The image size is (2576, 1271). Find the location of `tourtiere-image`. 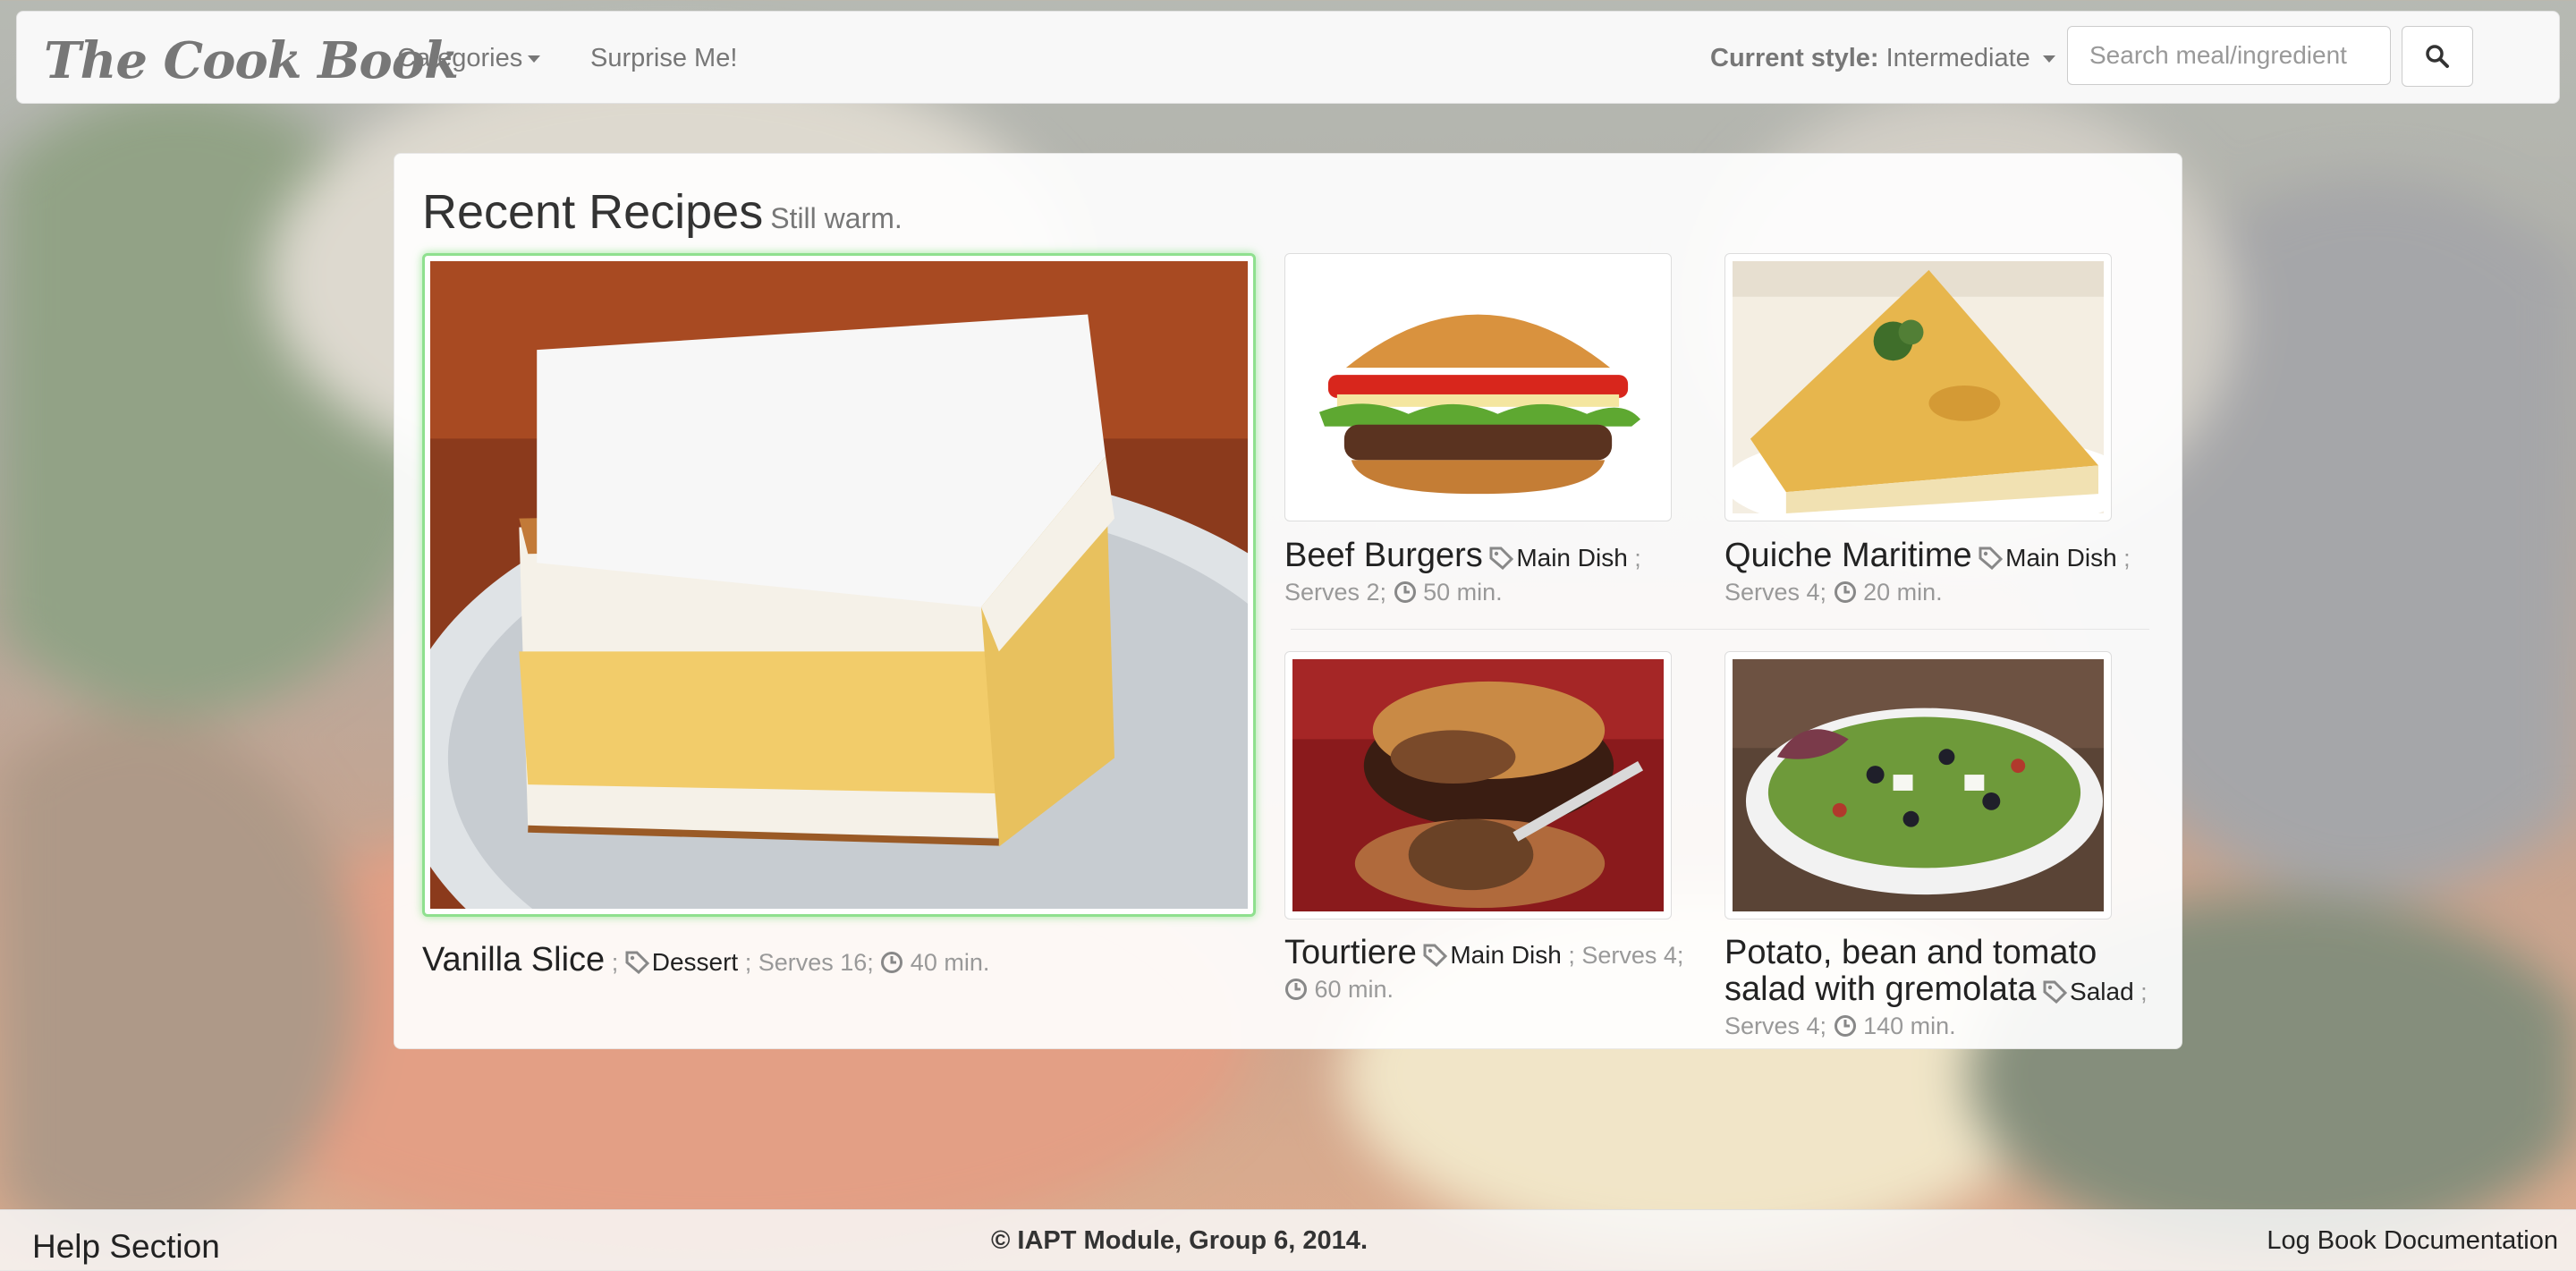

tourtiere-image is located at coordinates (1478, 785).